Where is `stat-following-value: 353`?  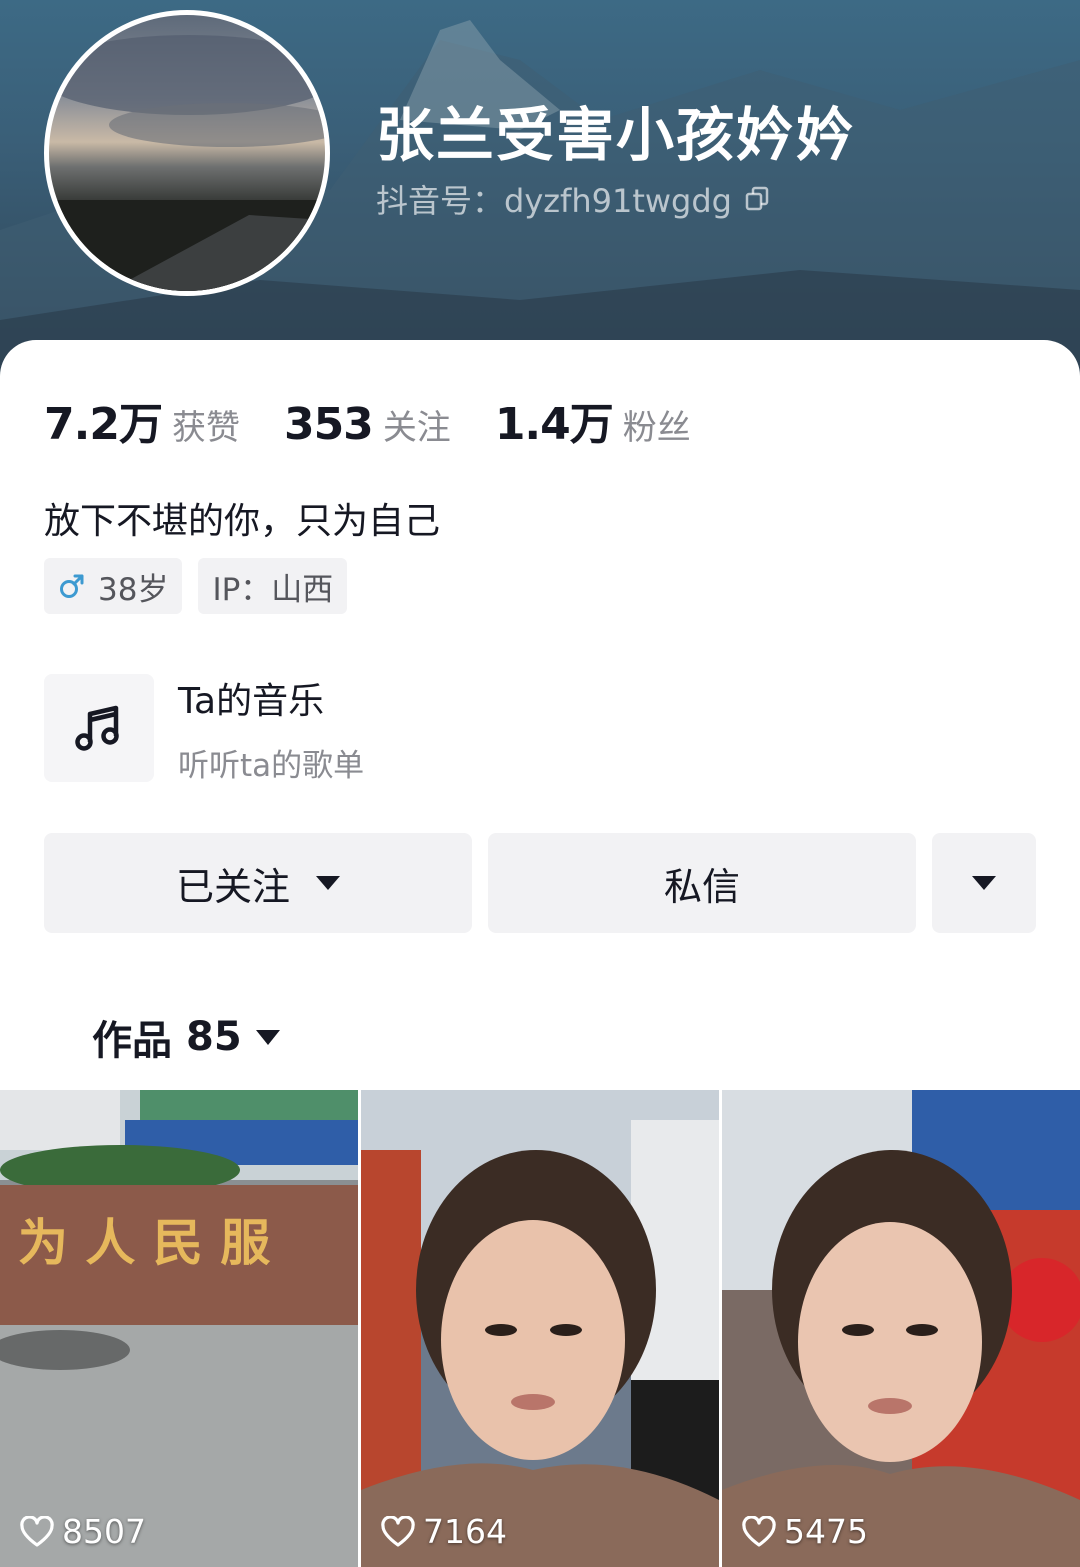 stat-following-value: 353 is located at coordinates (328, 424).